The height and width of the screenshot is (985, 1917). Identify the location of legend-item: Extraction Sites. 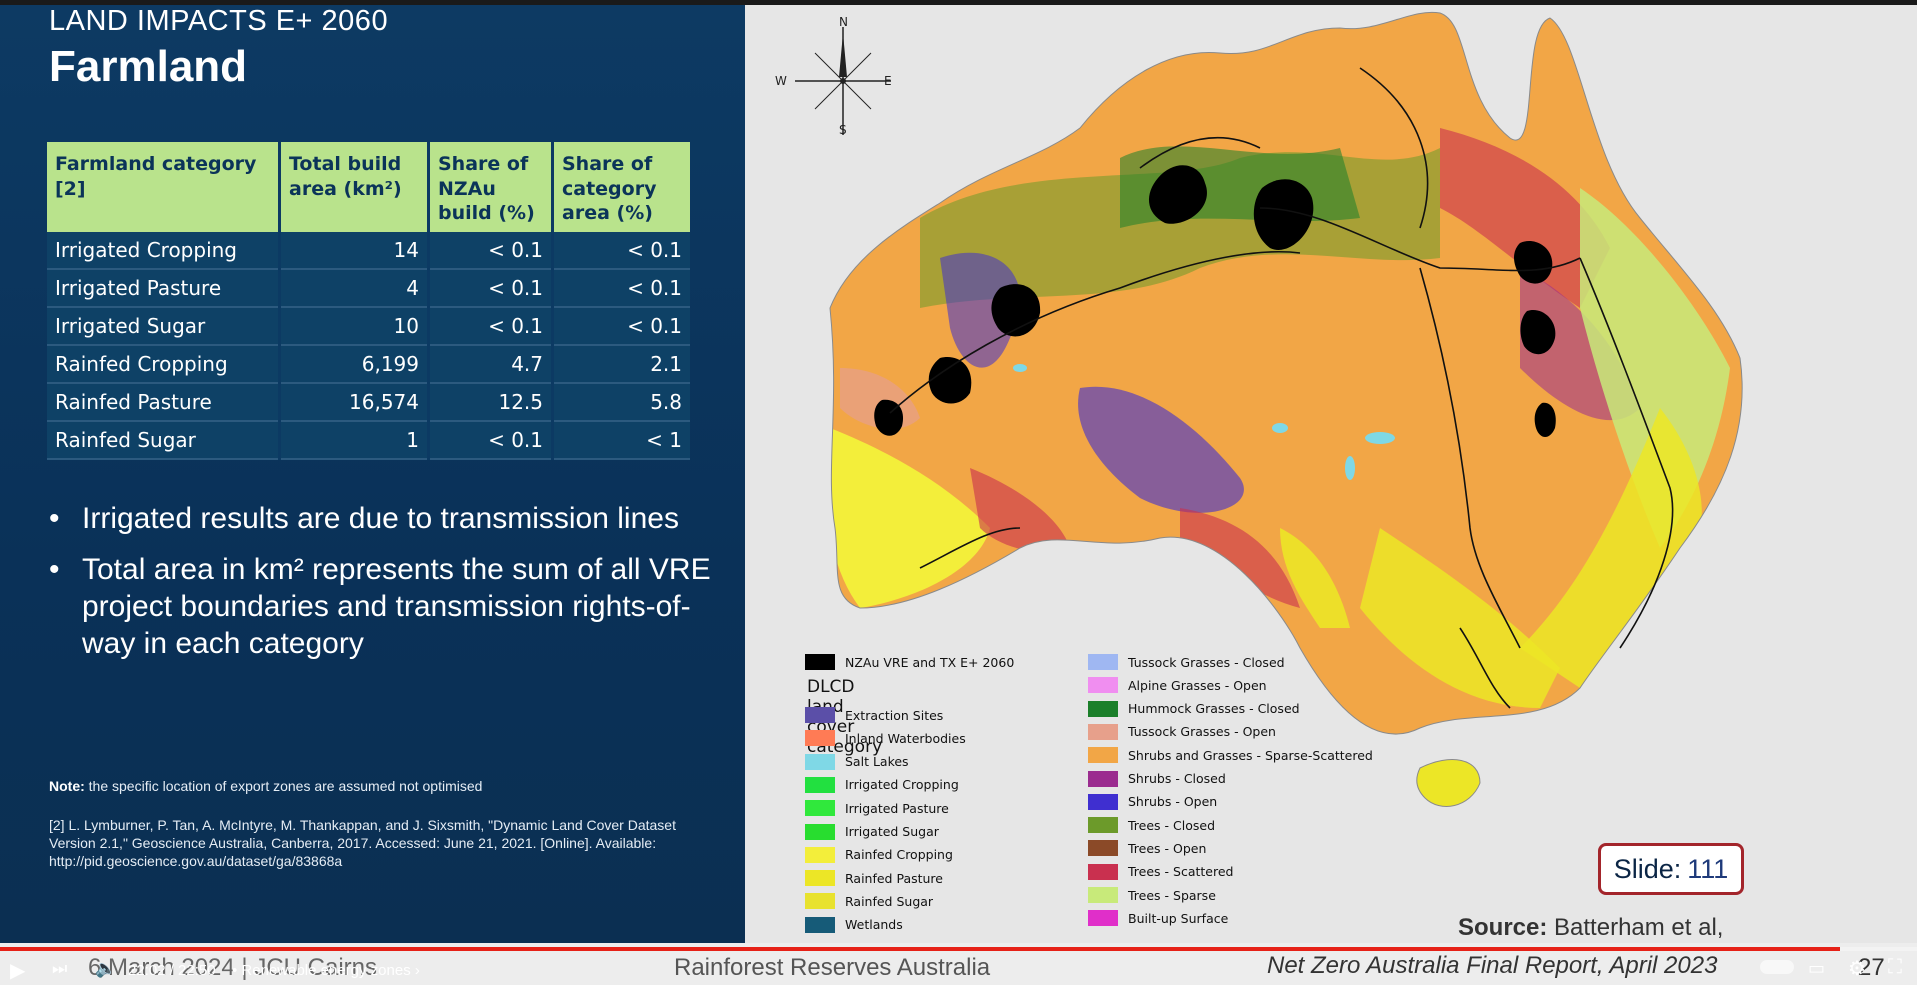
(874, 715).